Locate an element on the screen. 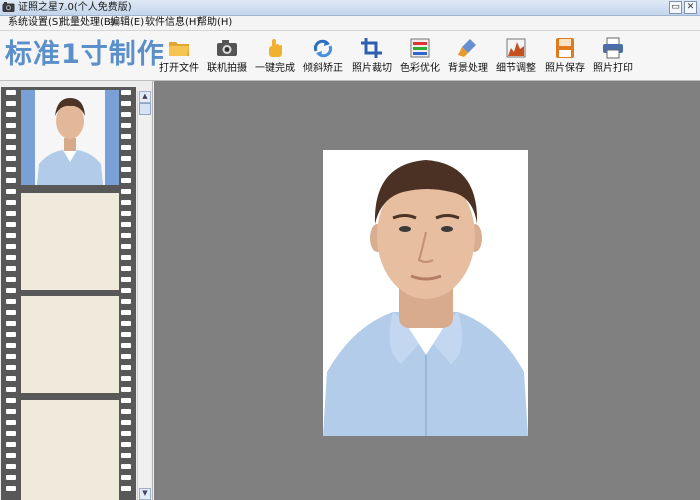 This screenshot has height=500, width=700. detail-adjust-label: 细节调整 is located at coordinates (516, 68).